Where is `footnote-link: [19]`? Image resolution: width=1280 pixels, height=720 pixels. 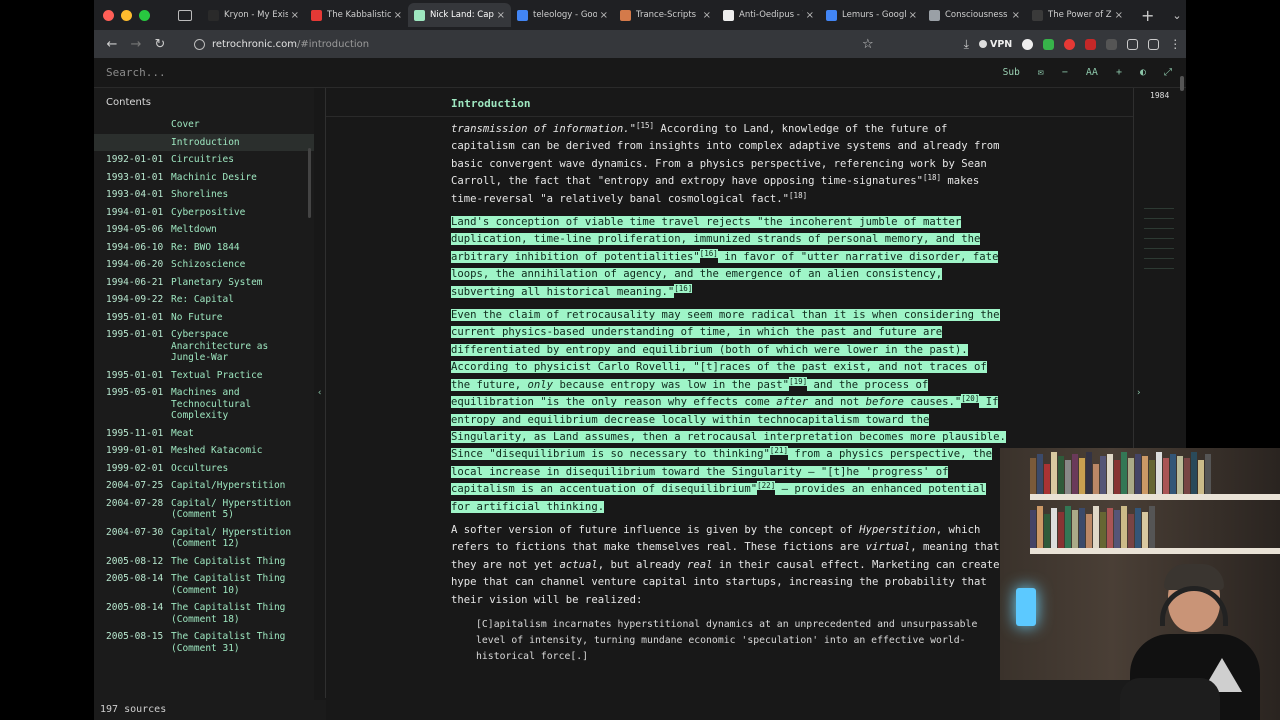
footnote-link: [19] is located at coordinates (798, 381).